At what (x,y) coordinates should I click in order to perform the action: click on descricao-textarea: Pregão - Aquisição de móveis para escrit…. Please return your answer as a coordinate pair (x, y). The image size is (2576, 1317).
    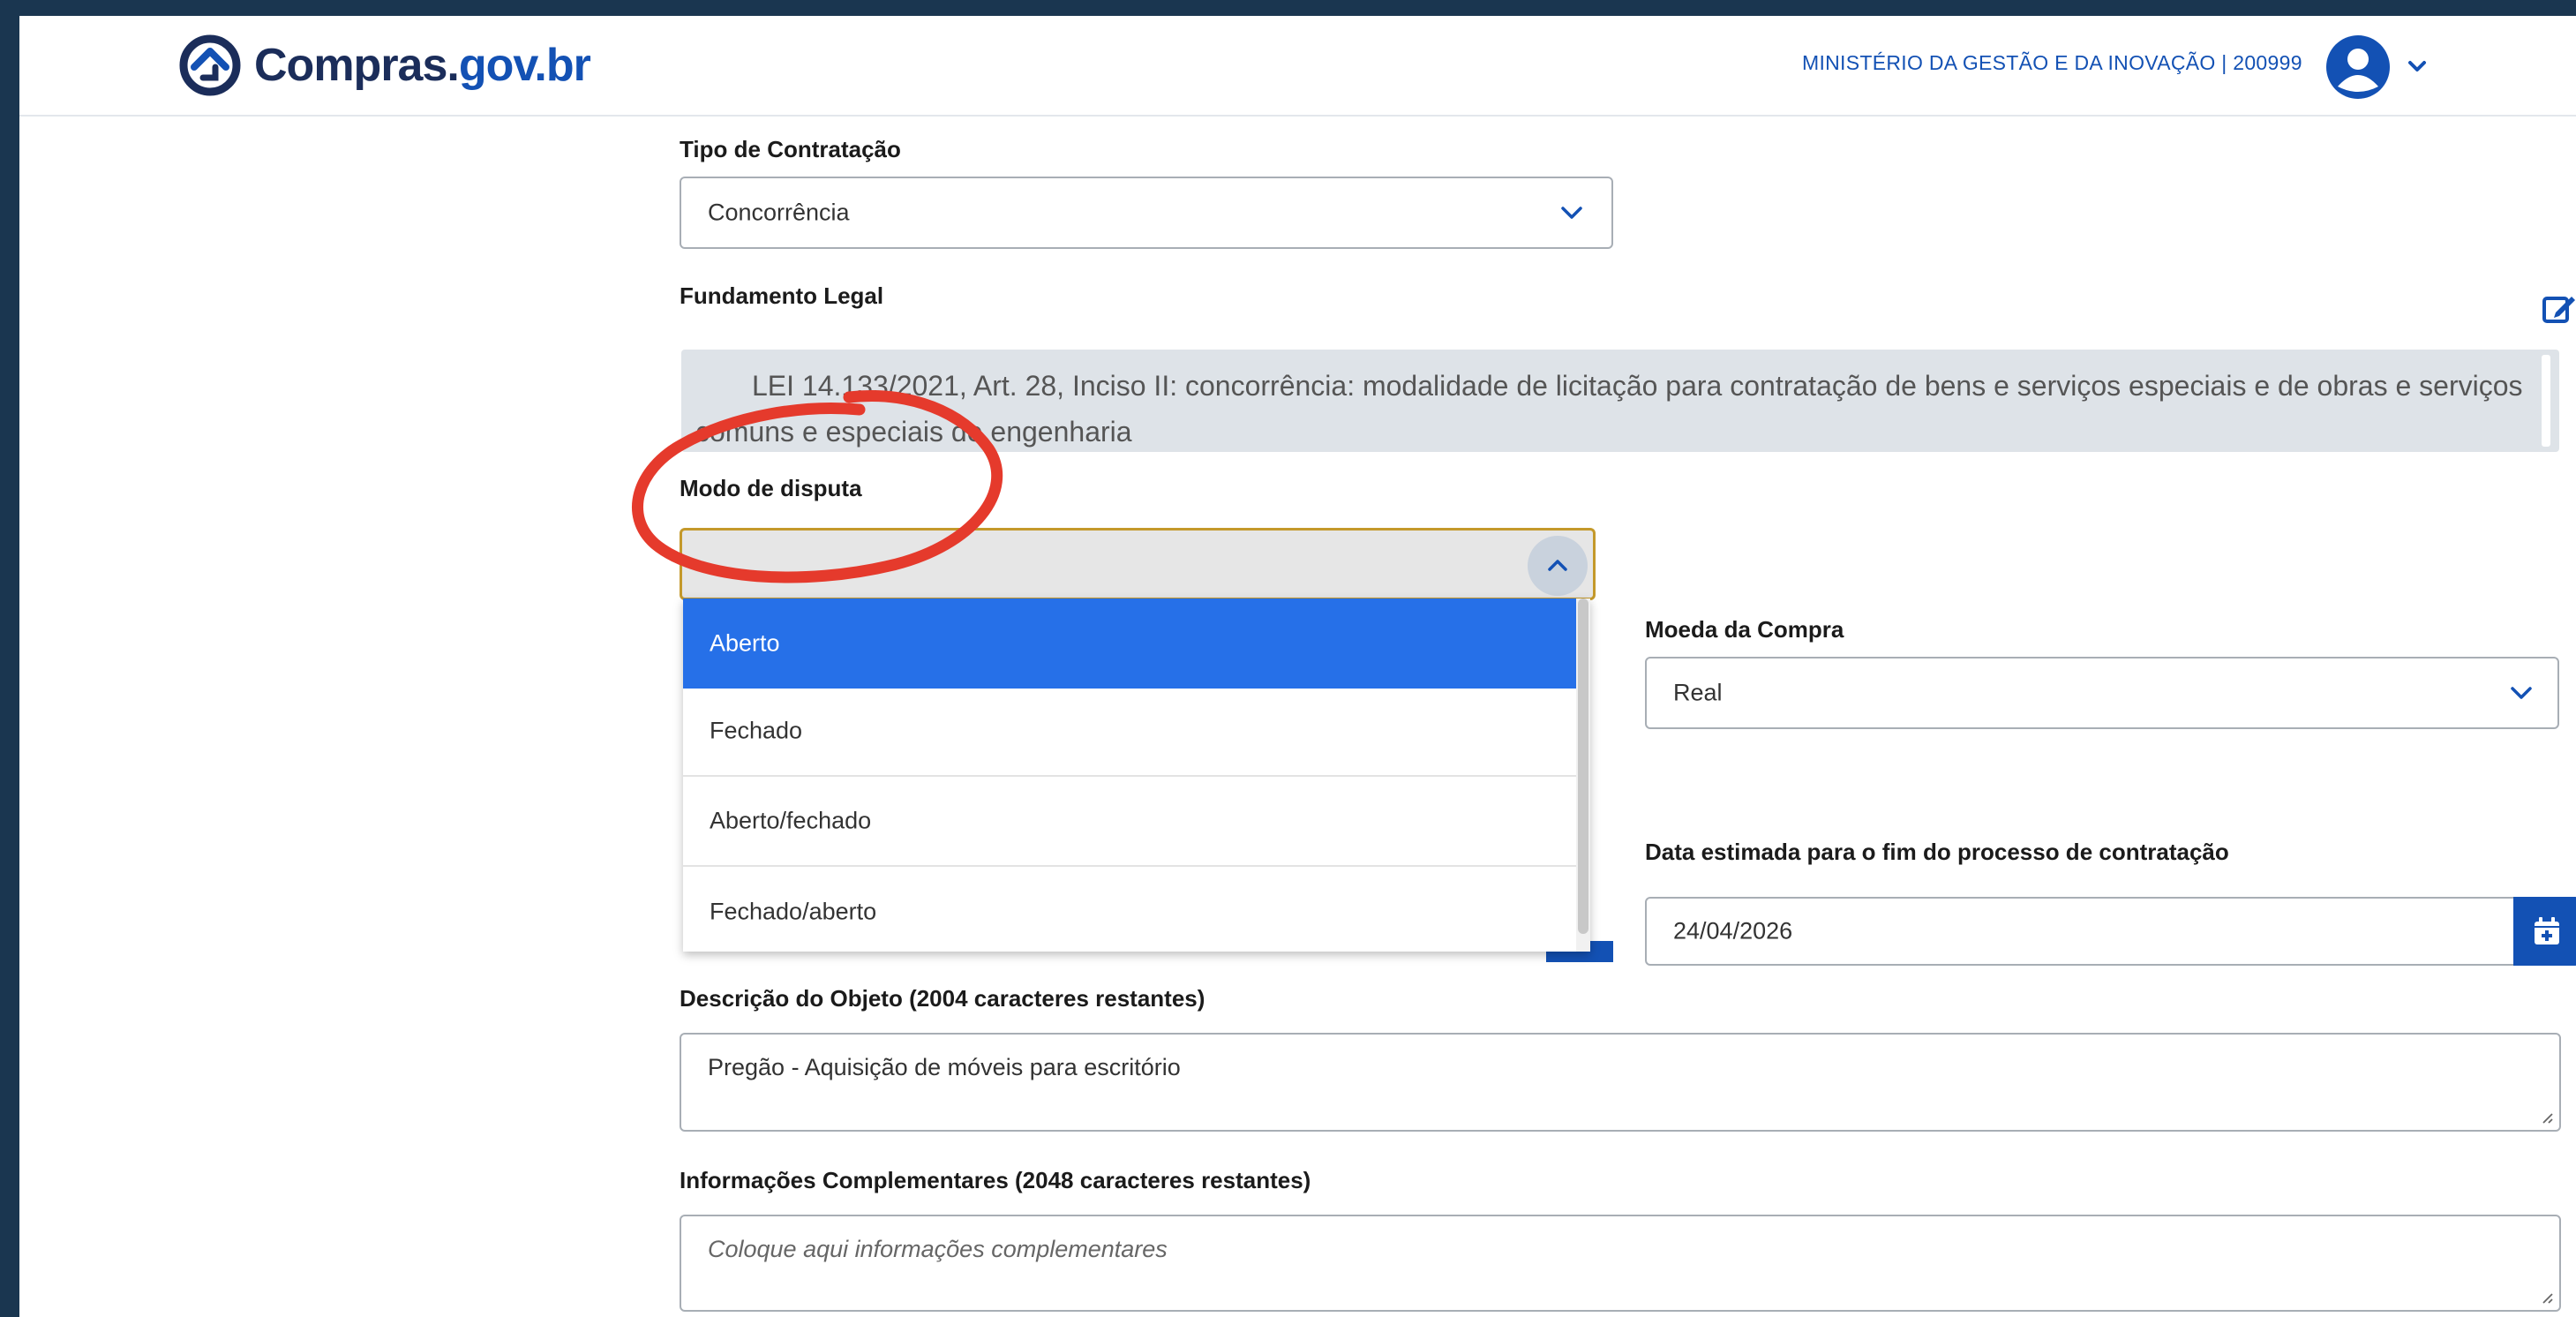
    Looking at the image, I should click on (1620, 1082).